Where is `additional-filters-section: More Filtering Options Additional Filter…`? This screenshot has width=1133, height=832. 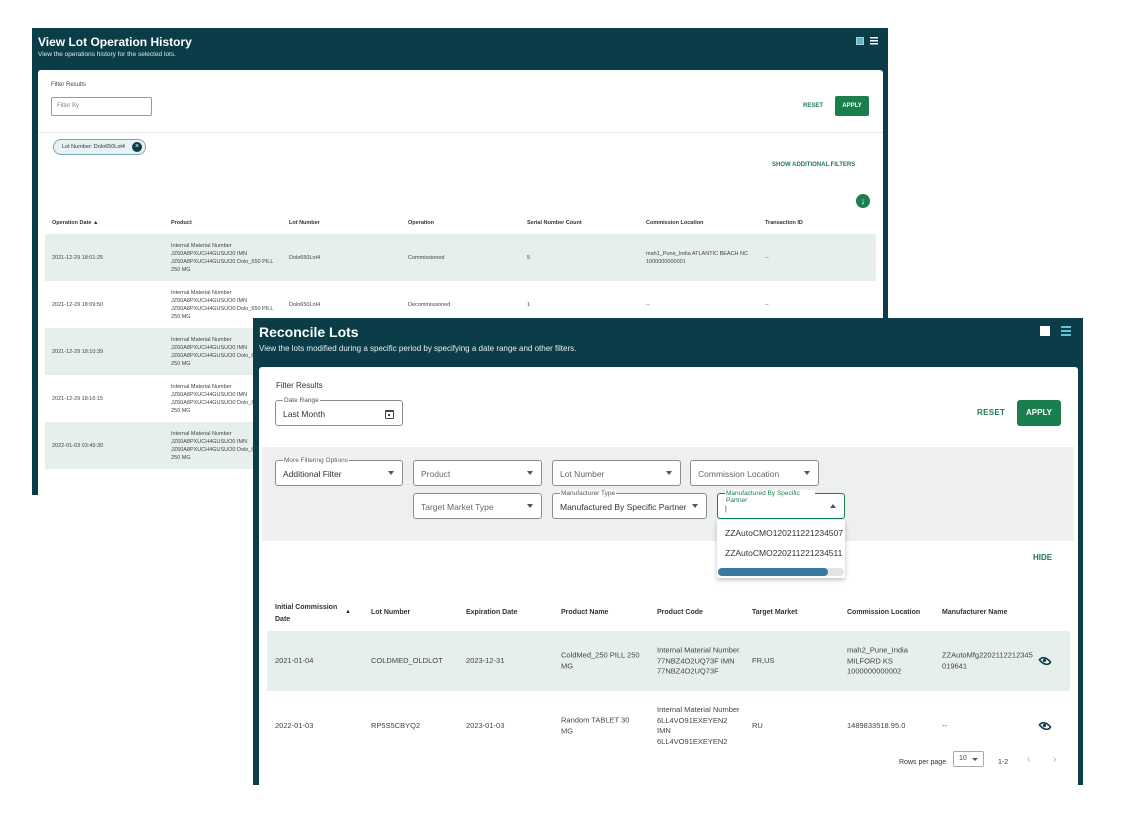
additional-filters-section: More Filtering Options Additional Filter… is located at coordinates (668, 494).